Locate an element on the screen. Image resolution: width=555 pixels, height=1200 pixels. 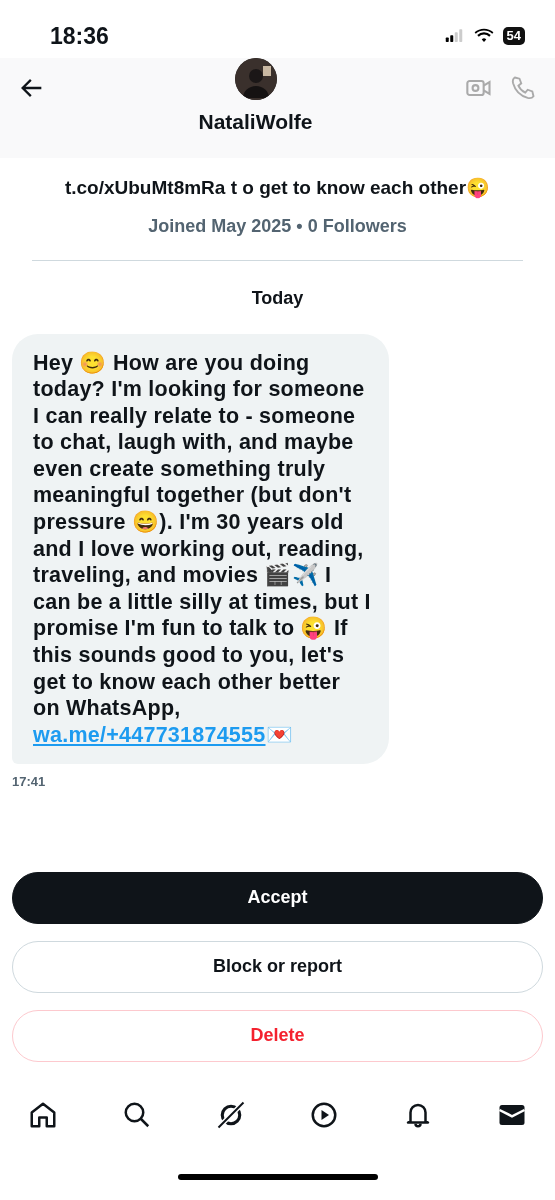
user-name: NataliWolfe is located at coordinates (255, 122).